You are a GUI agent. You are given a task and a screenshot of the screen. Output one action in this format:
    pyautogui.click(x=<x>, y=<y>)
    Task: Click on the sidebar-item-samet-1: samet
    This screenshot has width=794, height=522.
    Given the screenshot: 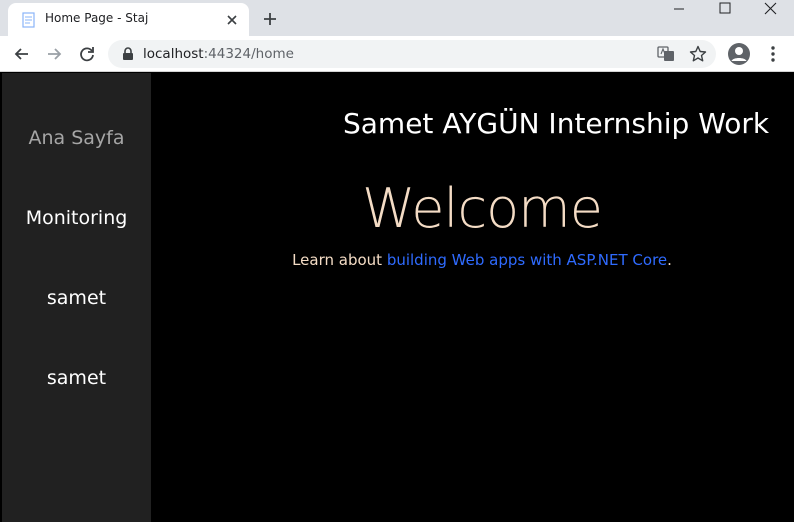 What is the action you would take?
    pyautogui.click(x=76, y=298)
    